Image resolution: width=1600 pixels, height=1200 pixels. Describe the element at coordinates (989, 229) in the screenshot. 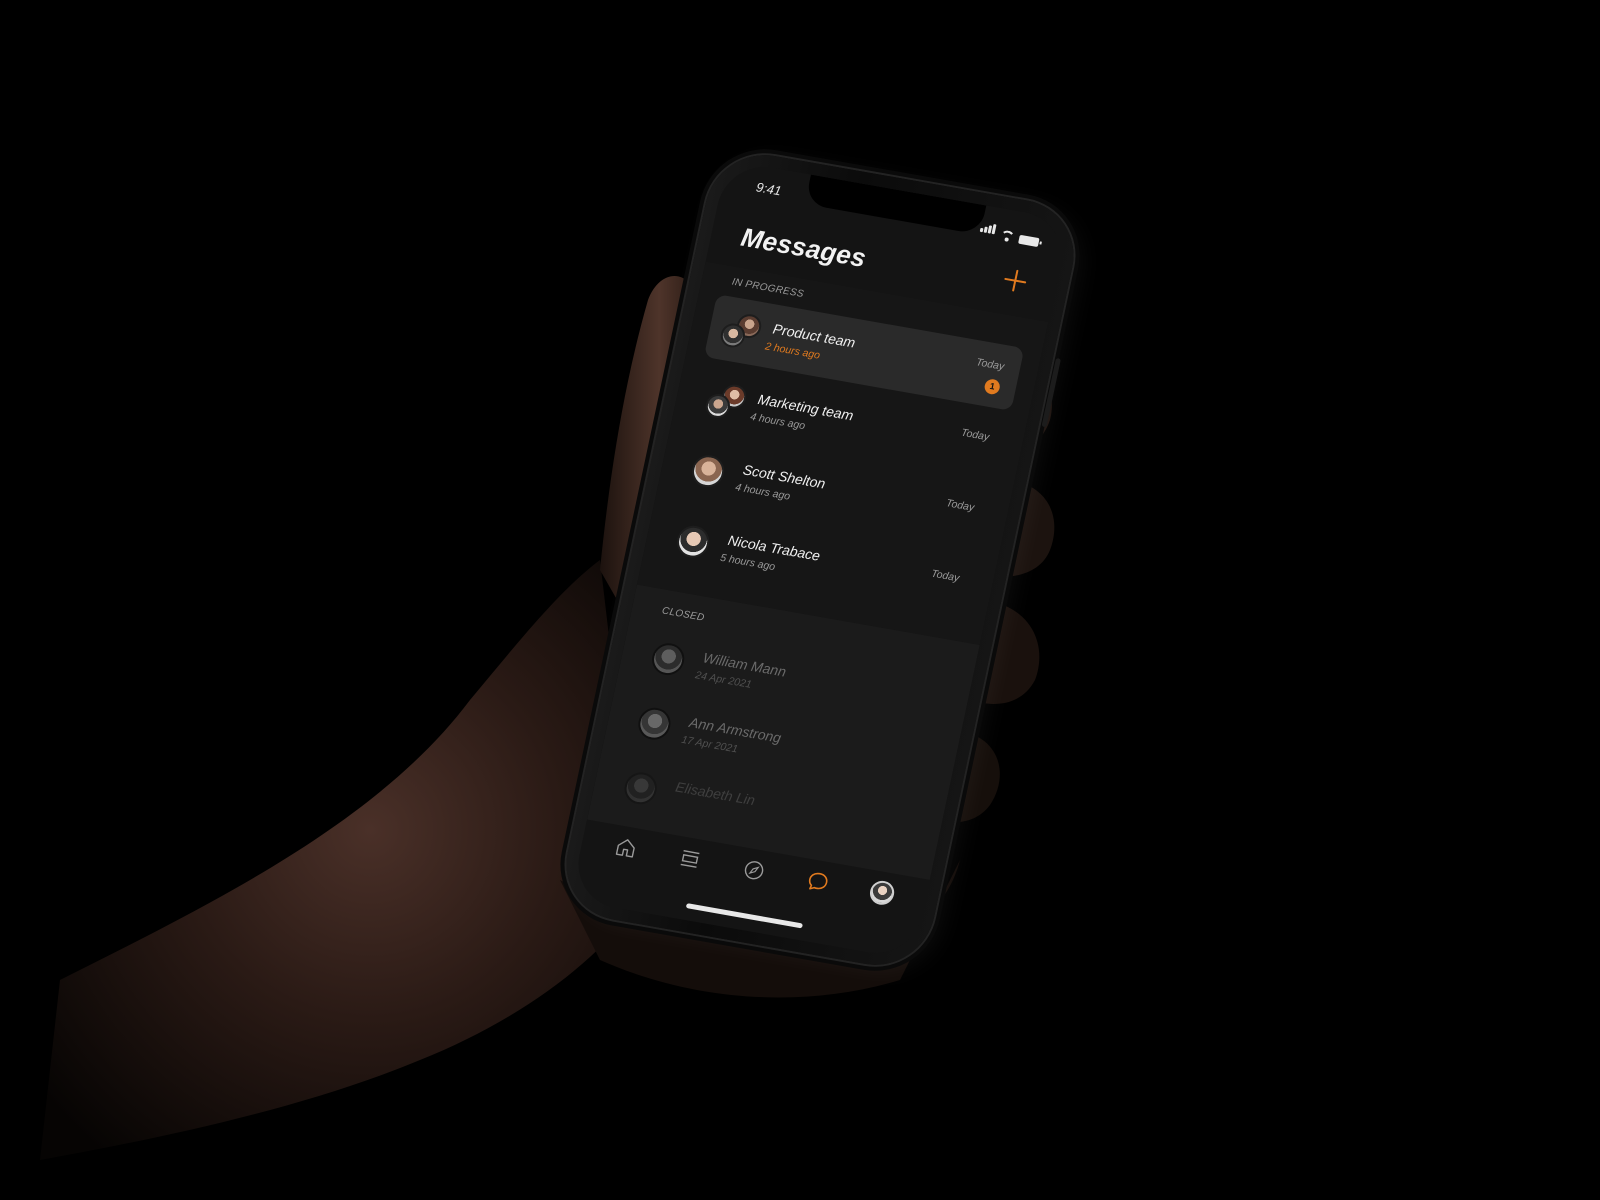

I see `signal-icon` at that location.